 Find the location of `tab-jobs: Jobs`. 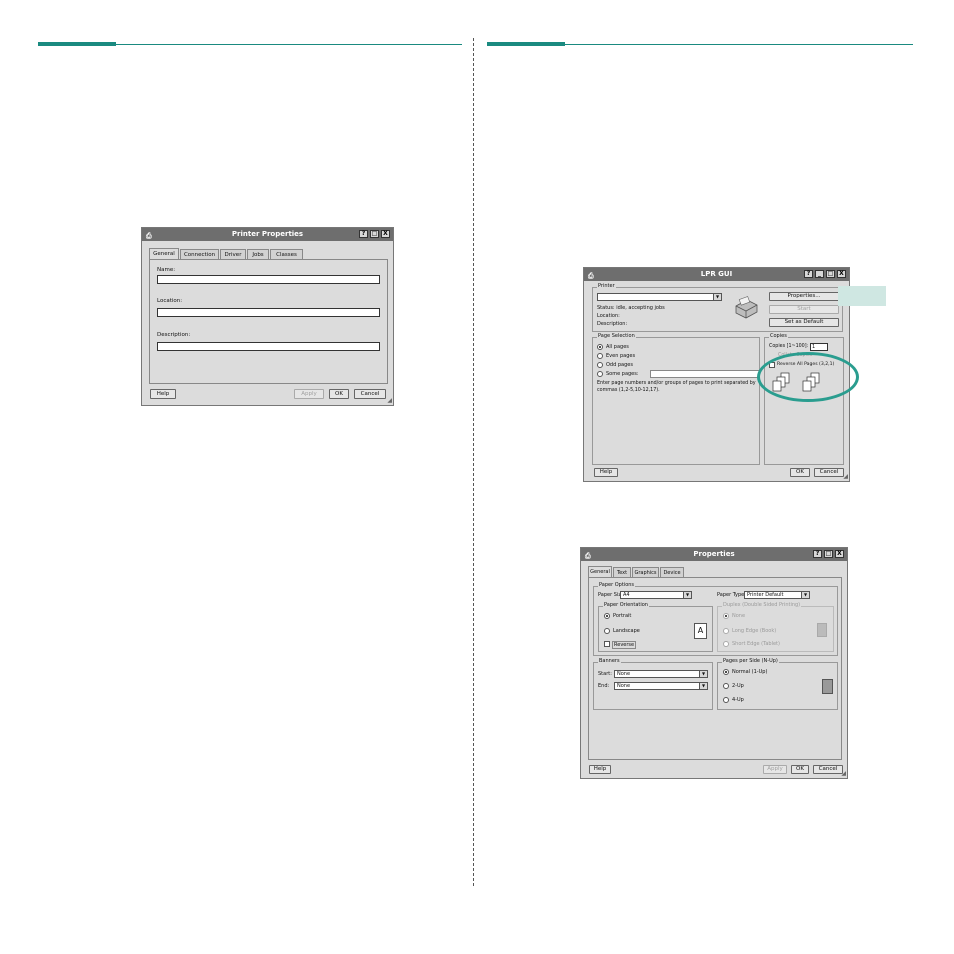

tab-jobs: Jobs is located at coordinates (258, 254).